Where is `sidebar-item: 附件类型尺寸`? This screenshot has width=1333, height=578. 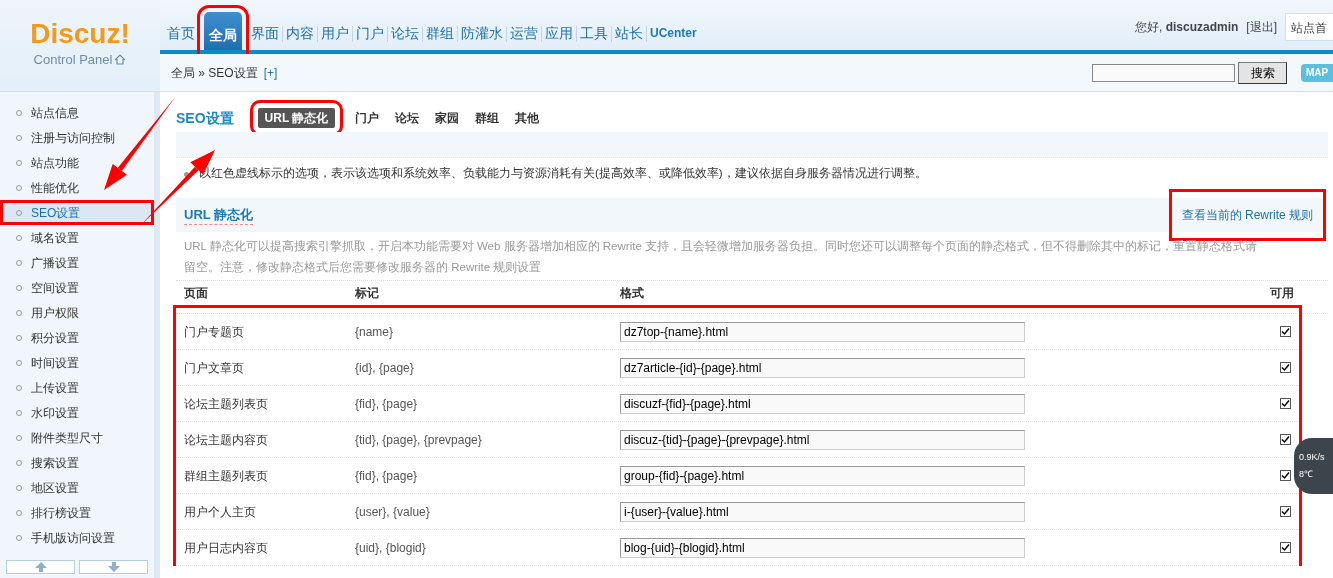 sidebar-item: 附件类型尺寸 is located at coordinates (77, 437).